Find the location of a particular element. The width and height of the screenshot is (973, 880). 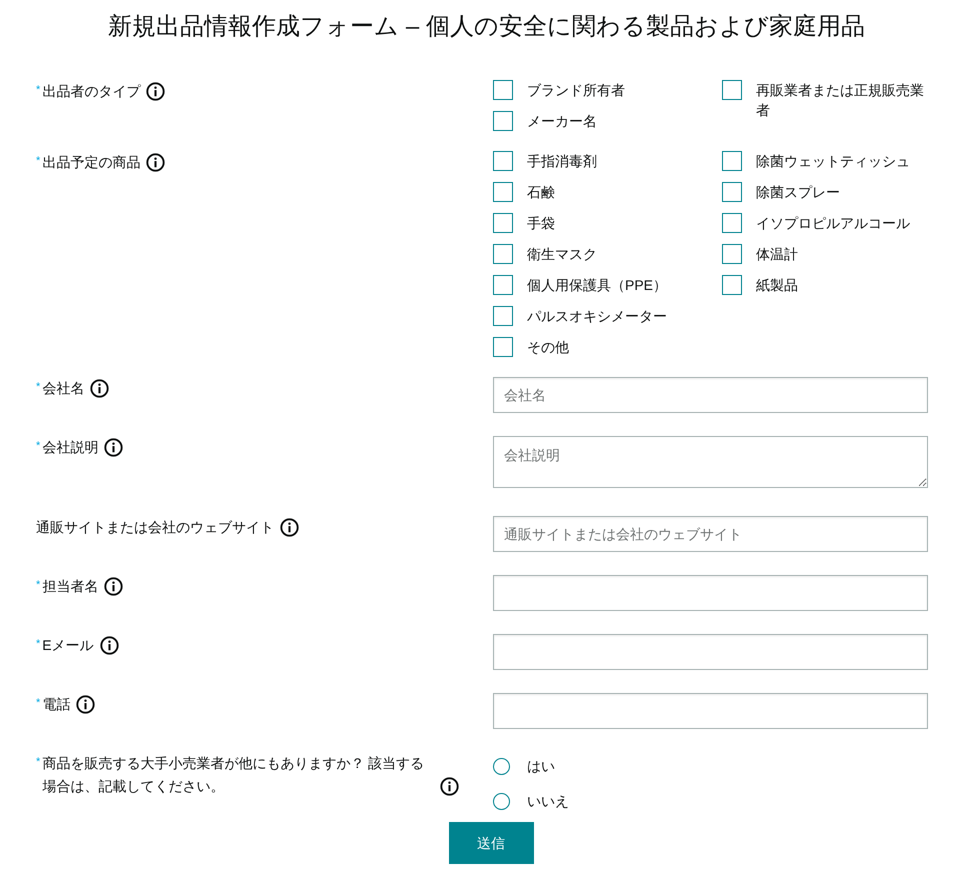

field-label: 会社説明 is located at coordinates (70, 447).